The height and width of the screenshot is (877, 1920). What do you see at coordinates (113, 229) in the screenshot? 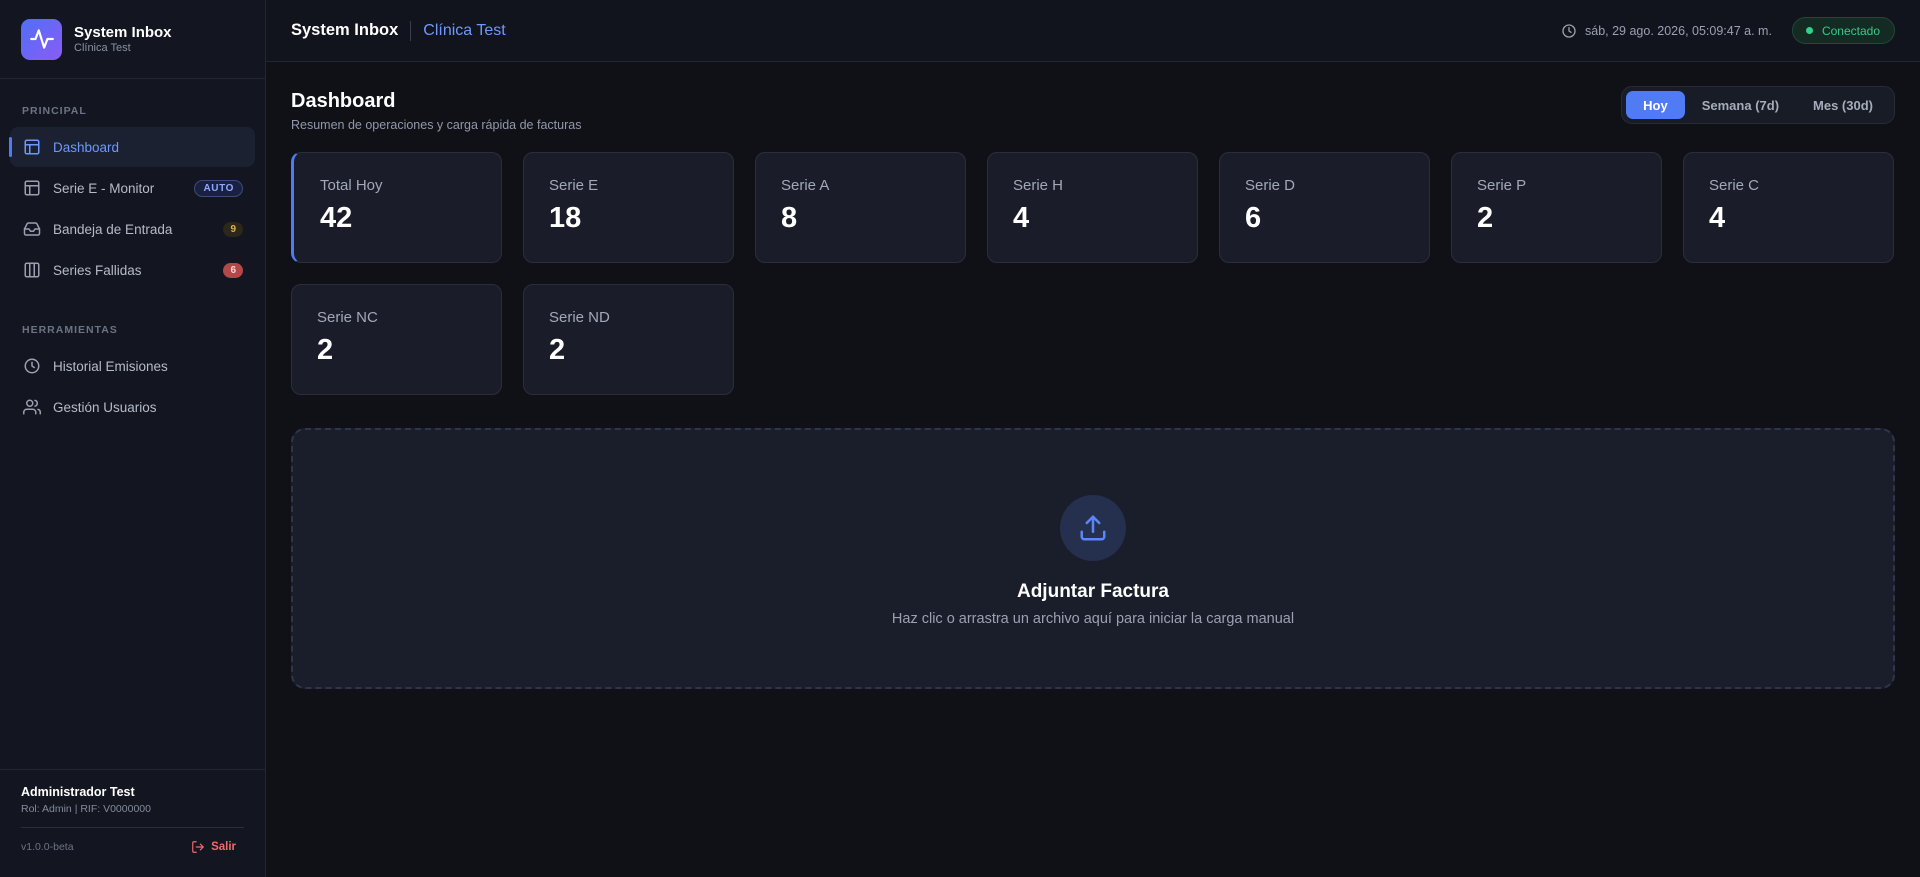
I see `sidebar-item-label: Bandeja de Entrada` at bounding box center [113, 229].